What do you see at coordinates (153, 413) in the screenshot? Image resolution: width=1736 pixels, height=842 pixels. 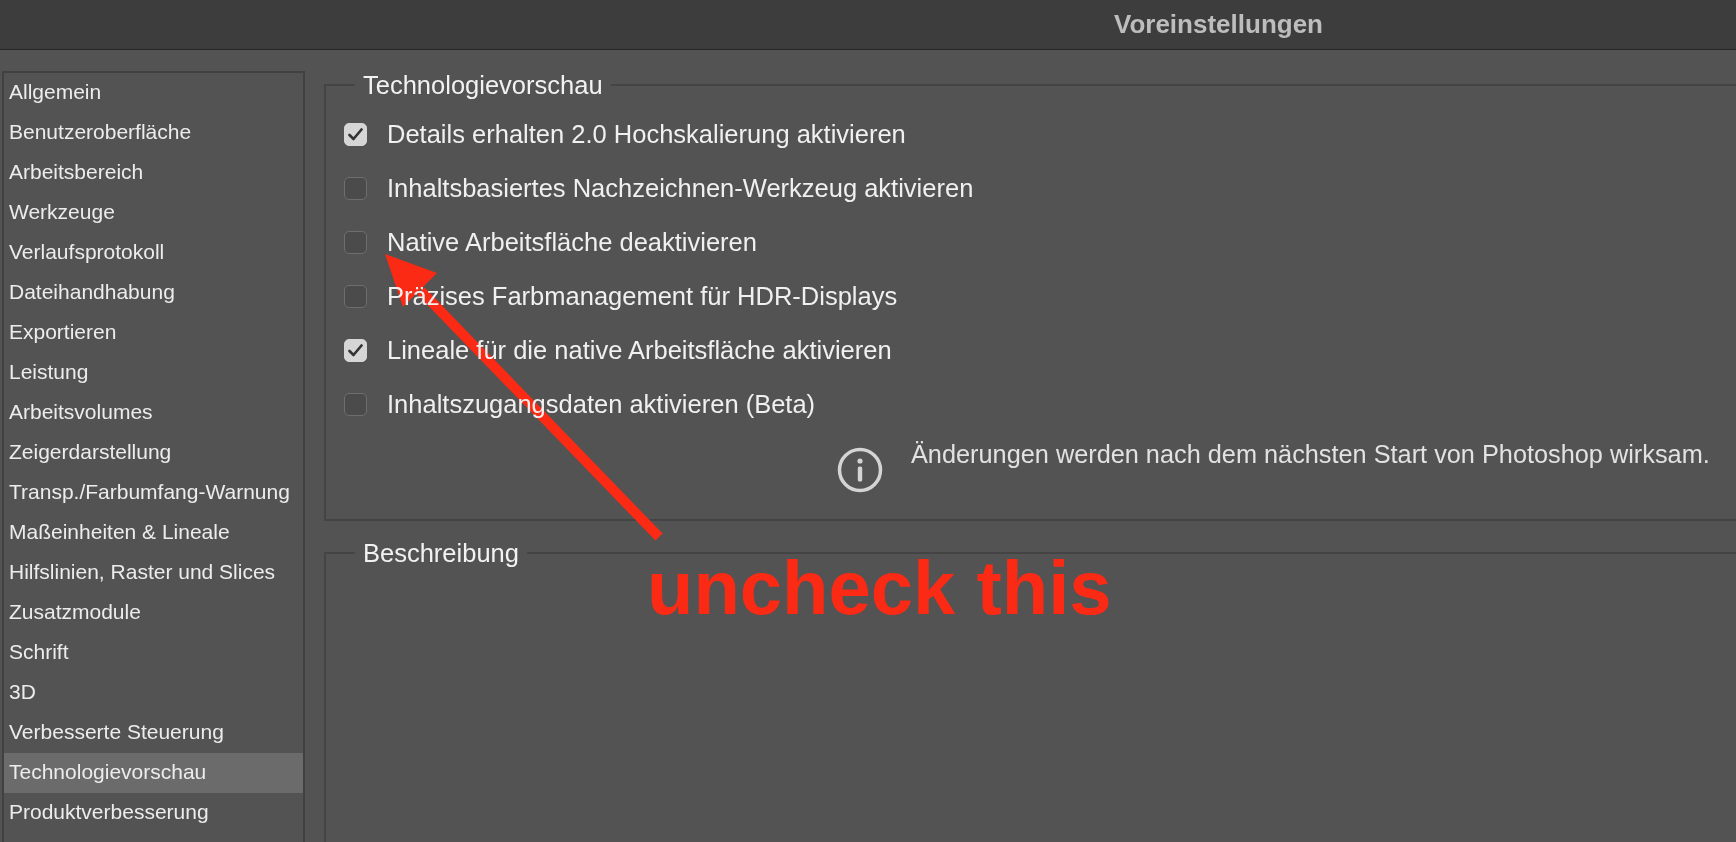 I see `sidebar-item: Arbeitsvolumes` at bounding box center [153, 413].